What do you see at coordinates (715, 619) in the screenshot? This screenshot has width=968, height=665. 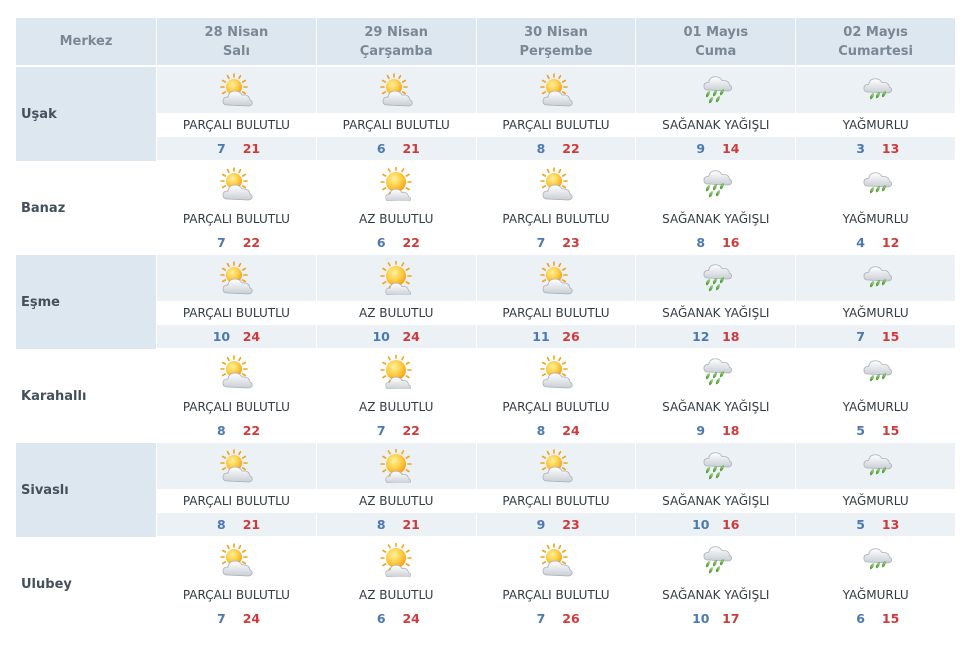 I see `temperature-cell: 10 17` at bounding box center [715, 619].